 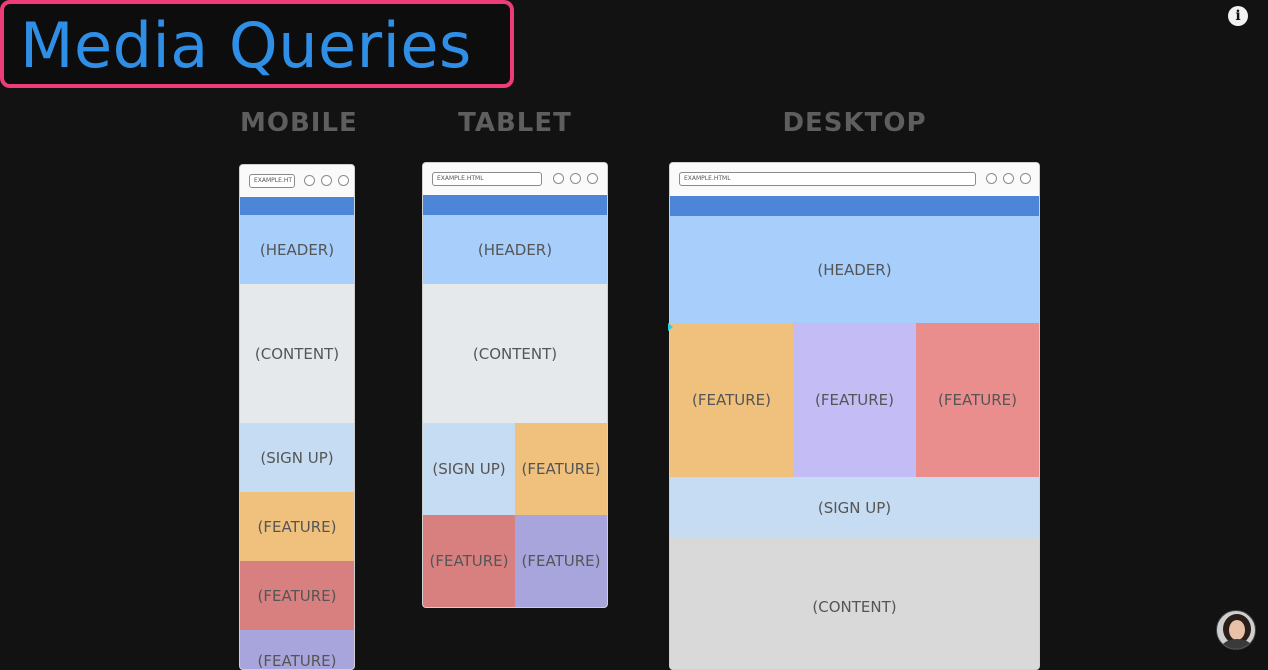 I want to click on browser-chrome: EXAMPLE.HT, so click(x=297, y=181).